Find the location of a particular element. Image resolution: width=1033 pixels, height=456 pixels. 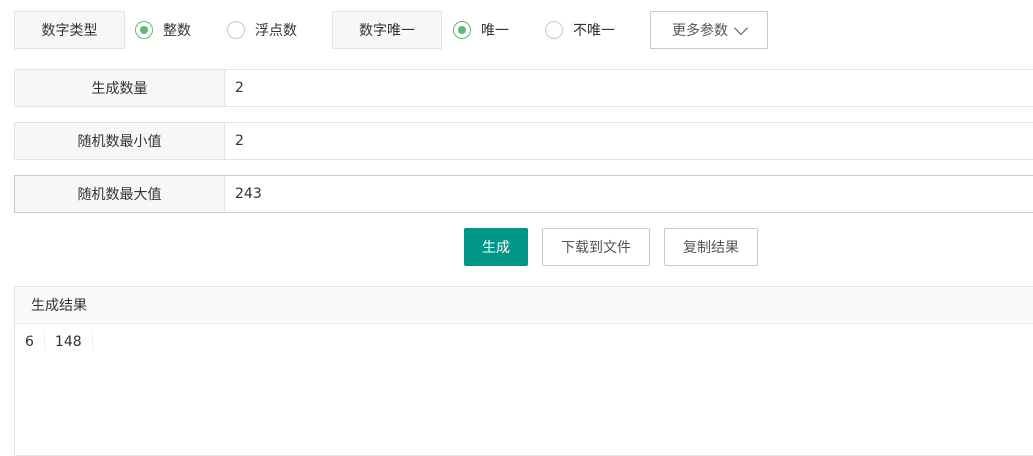

unique-label-text: 数字唯一 is located at coordinates (387, 31).